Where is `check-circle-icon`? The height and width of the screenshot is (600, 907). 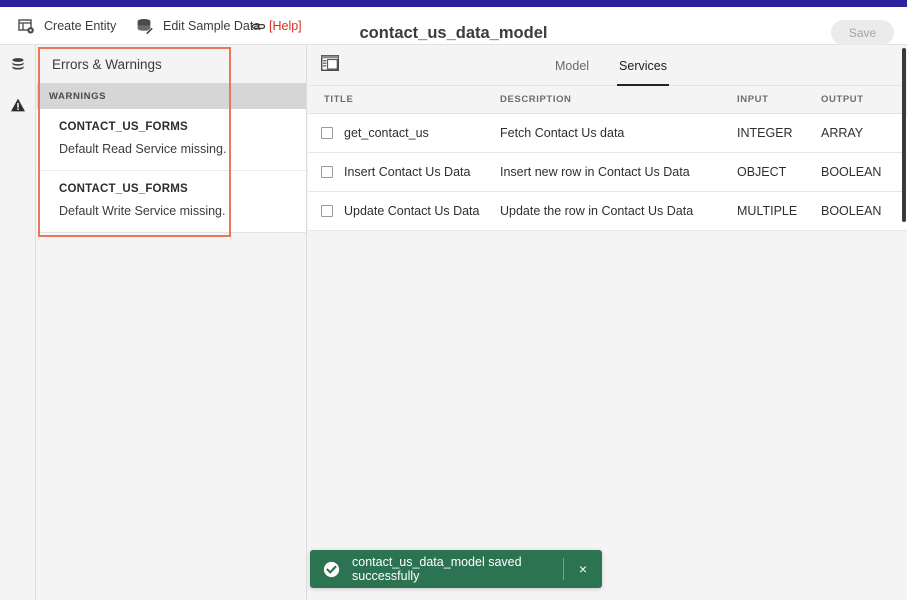 check-circle-icon is located at coordinates (331, 569).